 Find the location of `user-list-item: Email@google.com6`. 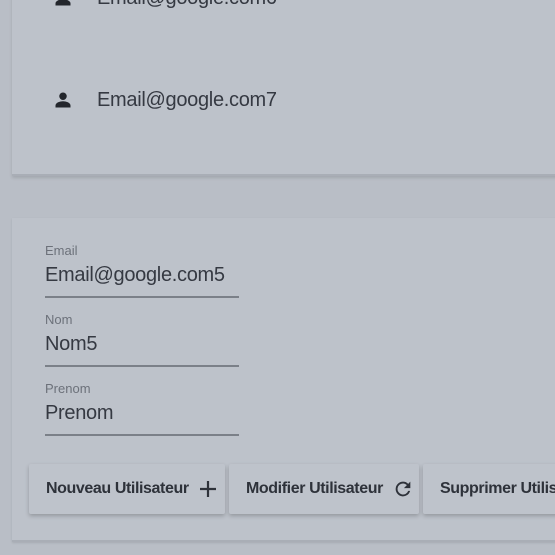

user-list-item: Email@google.com6 is located at coordinates (292, 9).